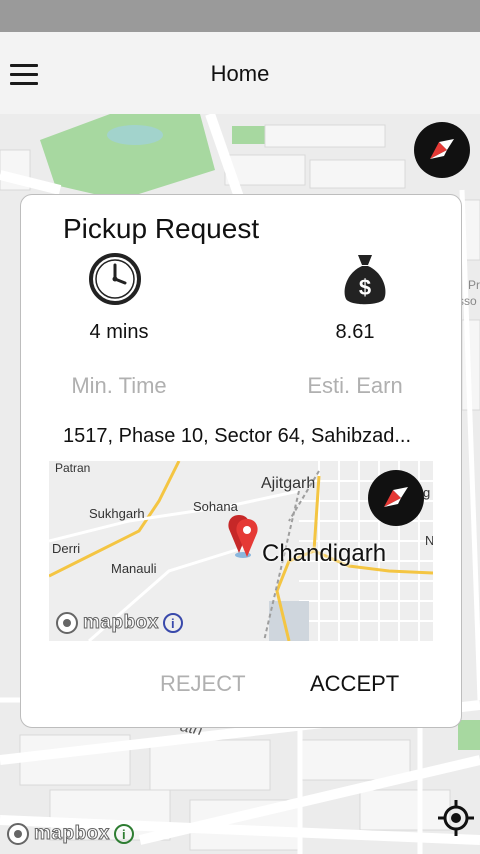  Describe the element at coordinates (355, 385) in the screenshot. I see `est-earn-label: Esti. Earn` at that location.